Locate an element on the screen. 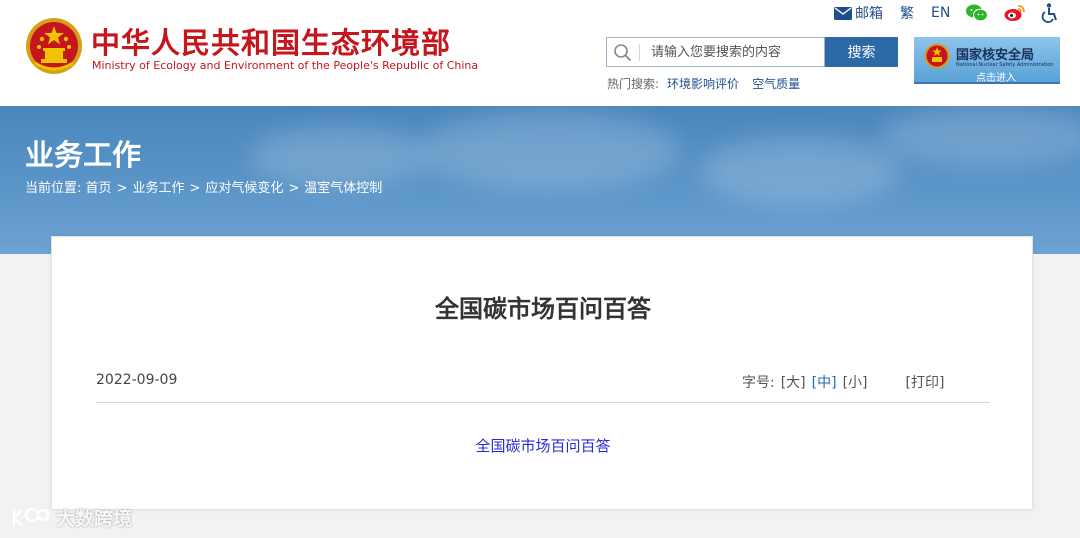 This screenshot has width=1080, height=538. top-links: 邮箱 繁 EN is located at coordinates (946, 13).